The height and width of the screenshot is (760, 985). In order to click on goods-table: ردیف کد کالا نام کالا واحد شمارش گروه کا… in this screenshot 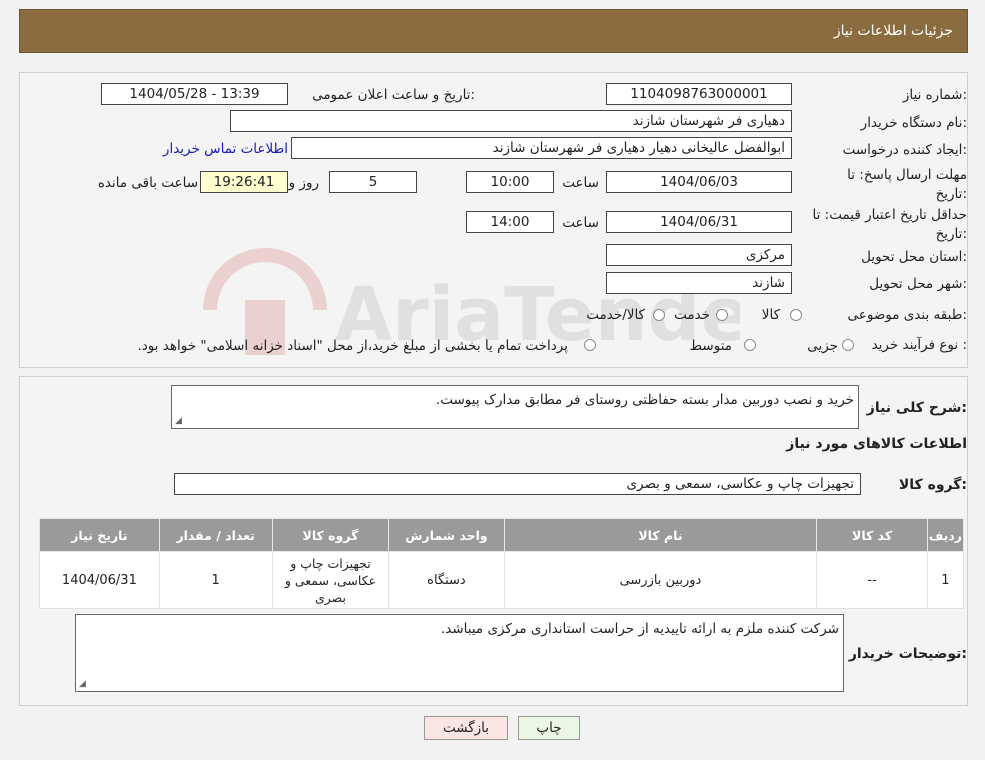, I will do `click(502, 563)`.